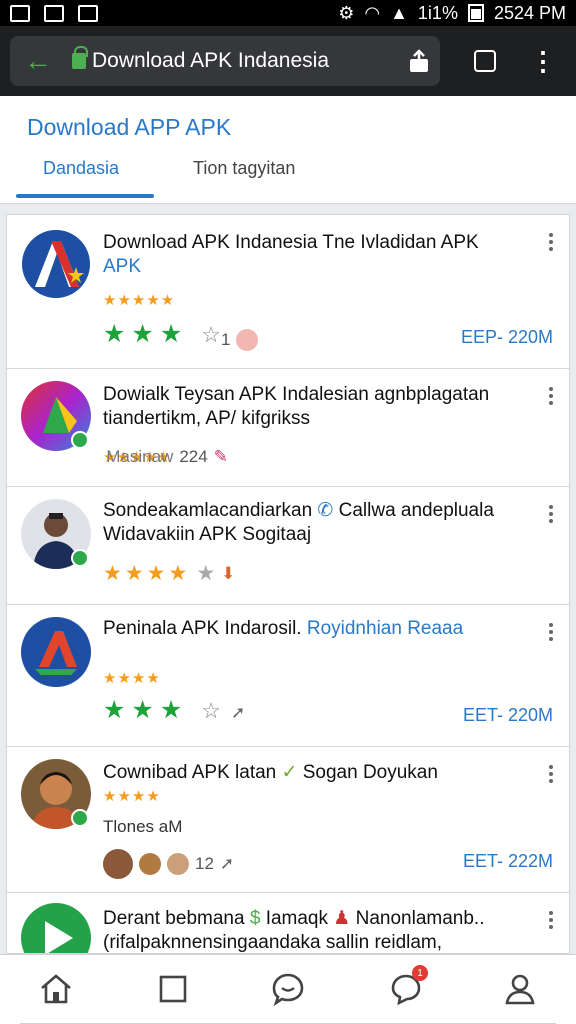 The image size is (576, 1024). Describe the element at coordinates (520, 989) in the screenshot. I see `profile-icon` at that location.